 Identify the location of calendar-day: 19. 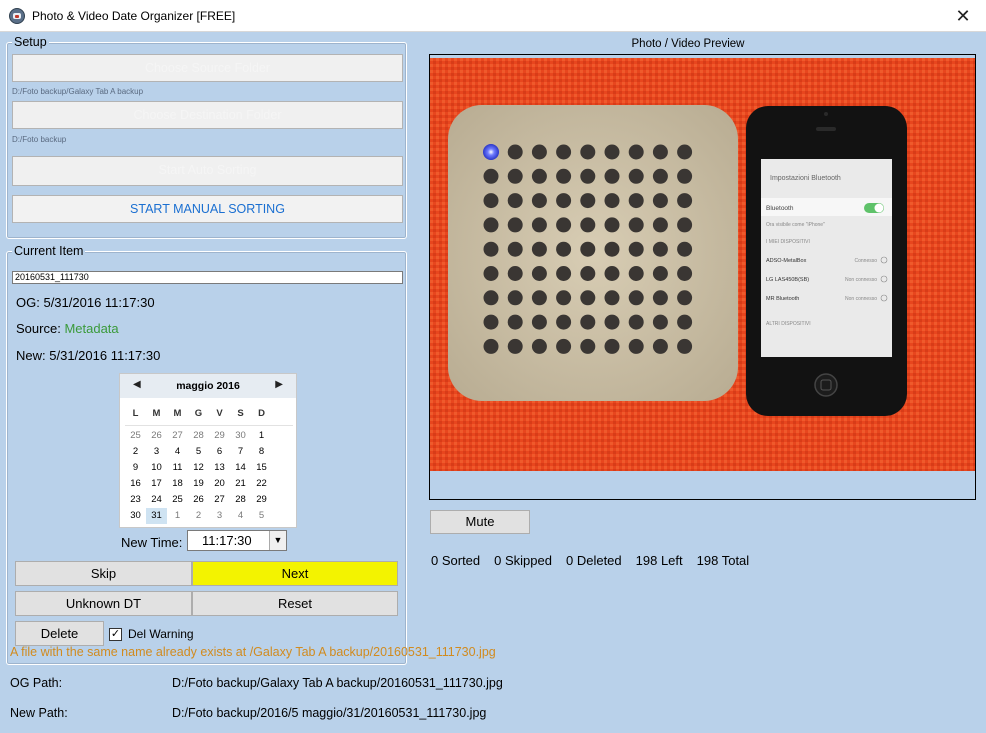
(198, 484).